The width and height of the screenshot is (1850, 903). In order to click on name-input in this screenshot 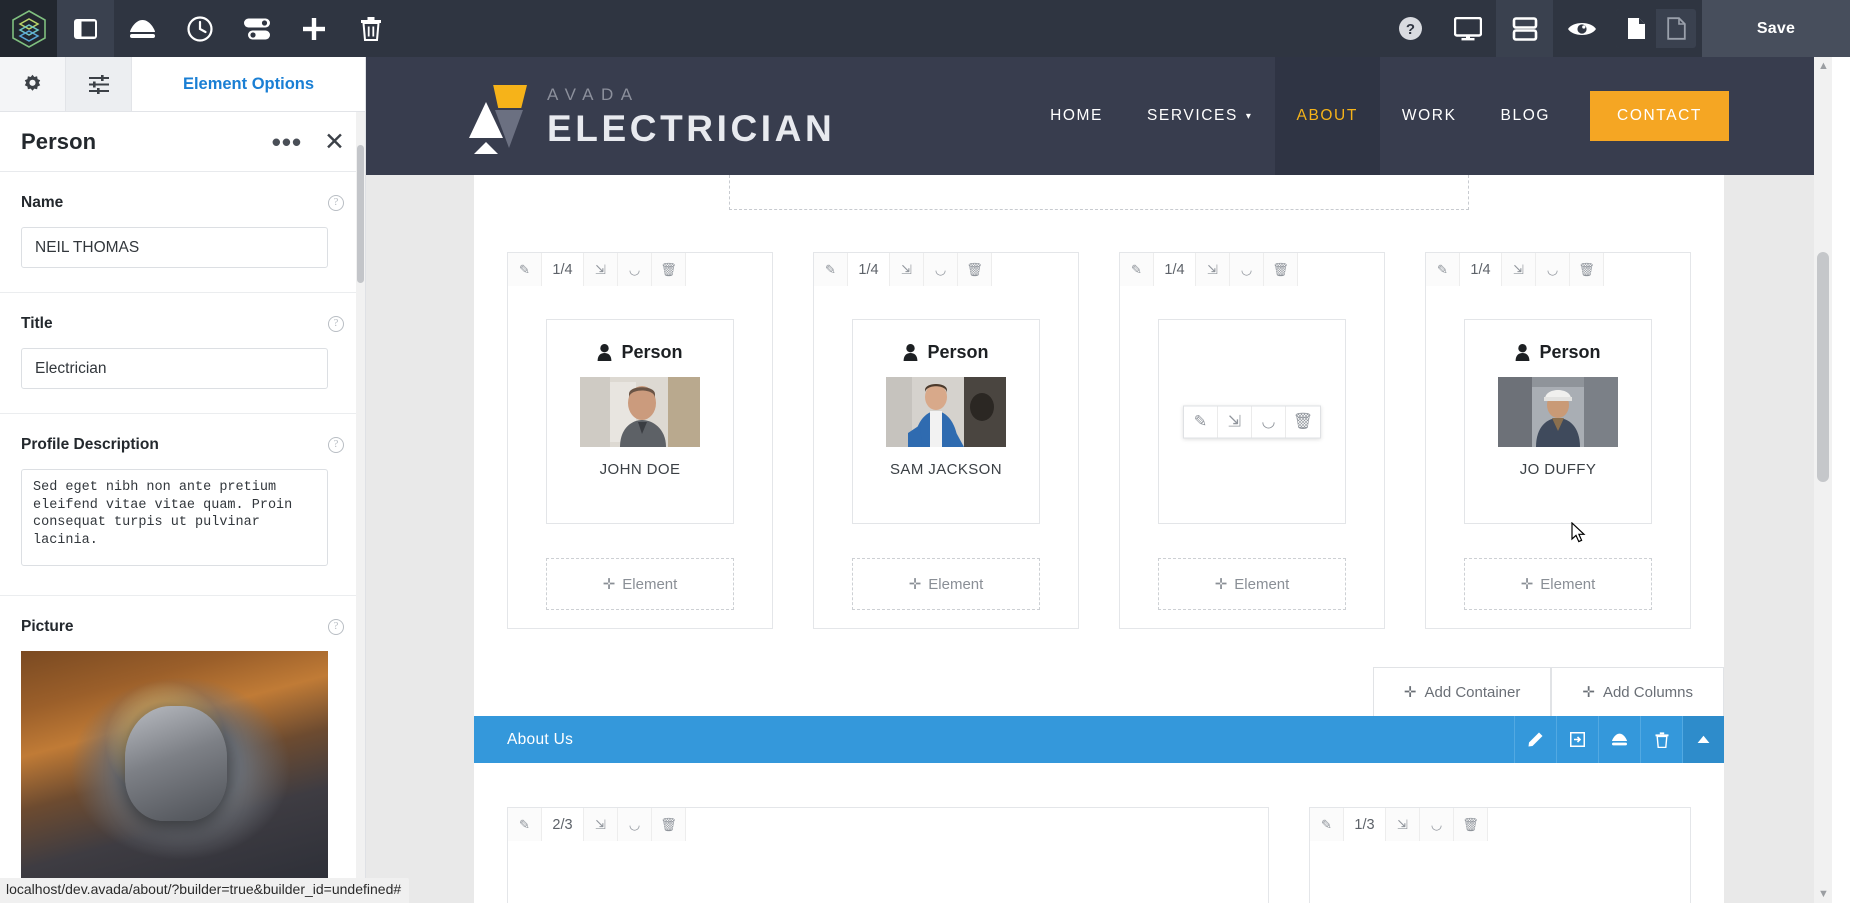, I will do `click(174, 247)`.